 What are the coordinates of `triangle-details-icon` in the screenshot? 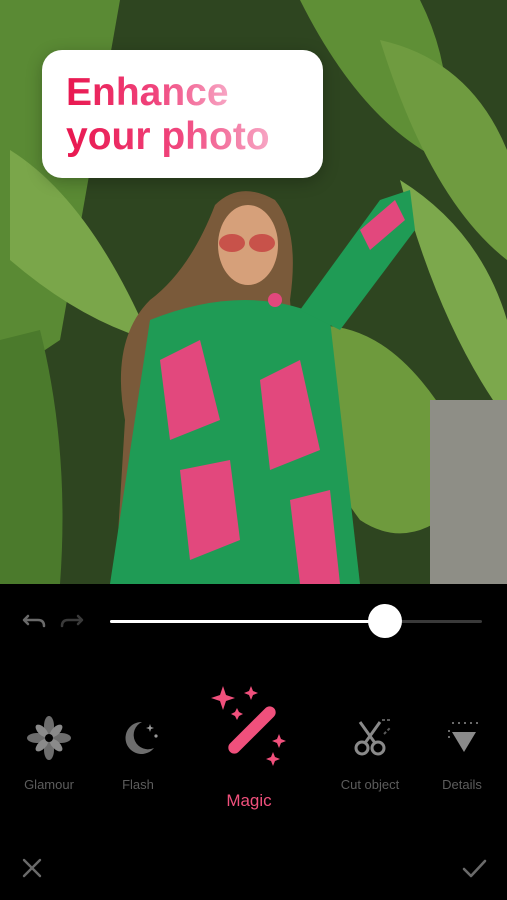 It's located at (463, 737).